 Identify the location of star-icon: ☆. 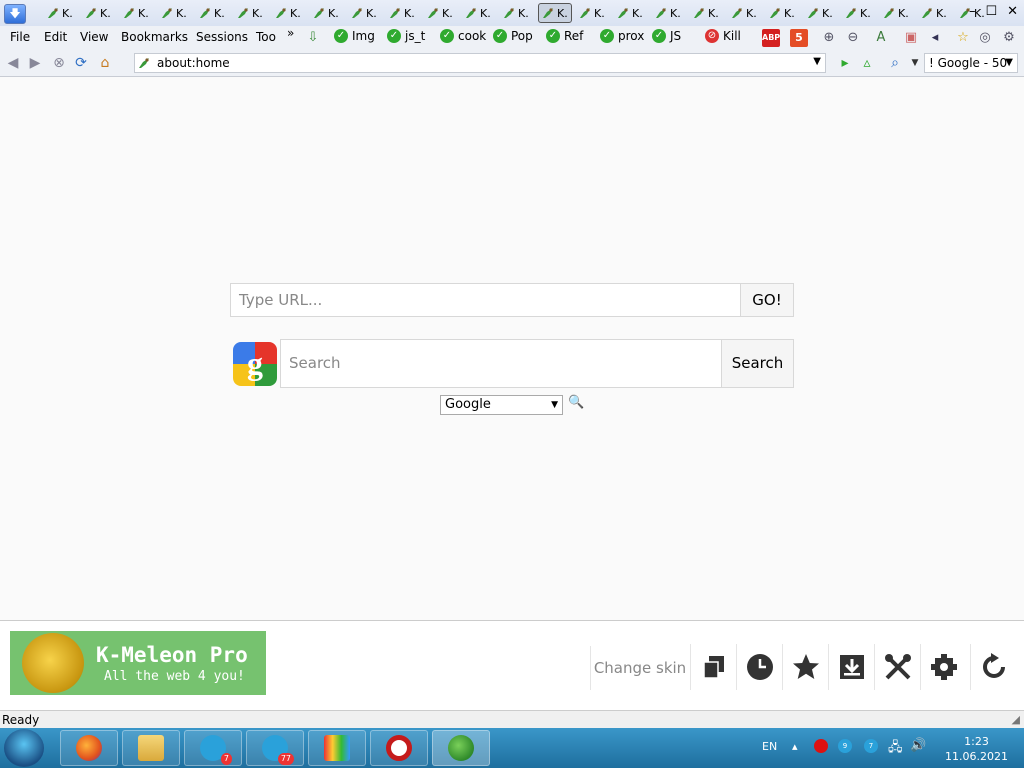
(963, 38).